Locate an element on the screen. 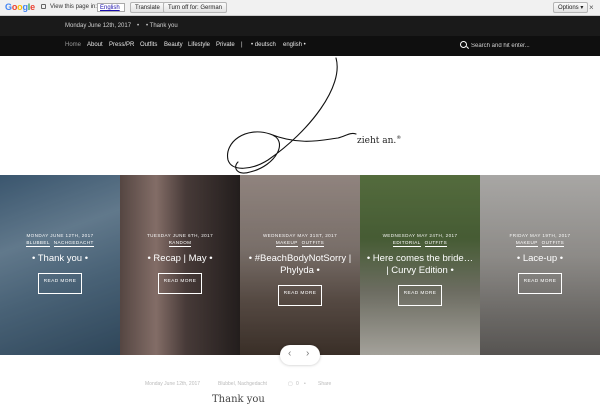  search-icon is located at coordinates (463, 44).